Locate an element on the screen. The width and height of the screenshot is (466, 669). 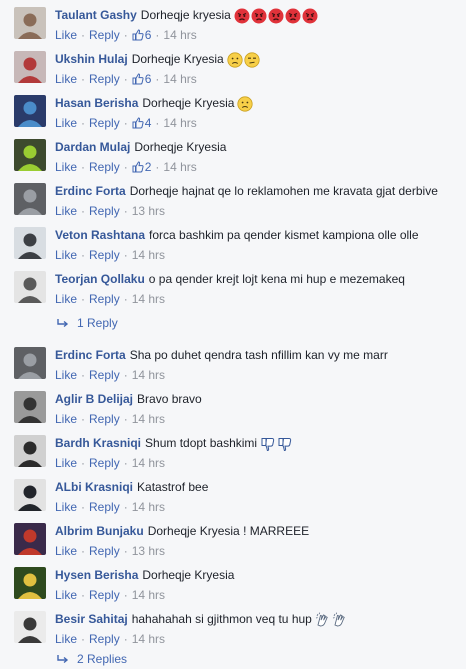
comment-author-link: Teorjan Qollaku is located at coordinates (100, 279).